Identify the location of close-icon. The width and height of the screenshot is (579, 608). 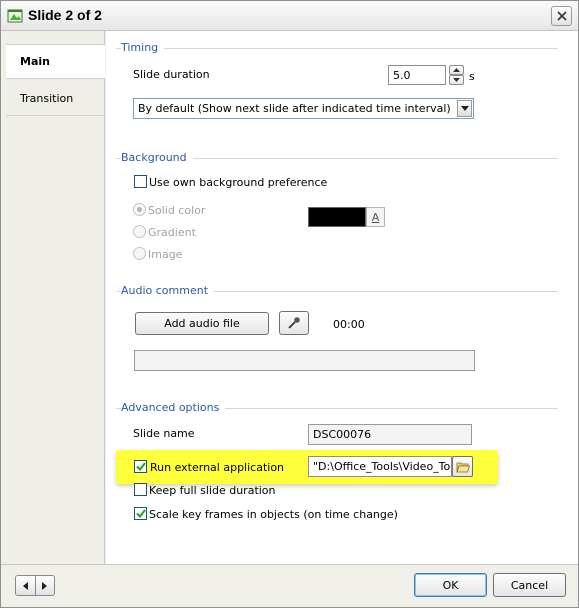
(561, 16).